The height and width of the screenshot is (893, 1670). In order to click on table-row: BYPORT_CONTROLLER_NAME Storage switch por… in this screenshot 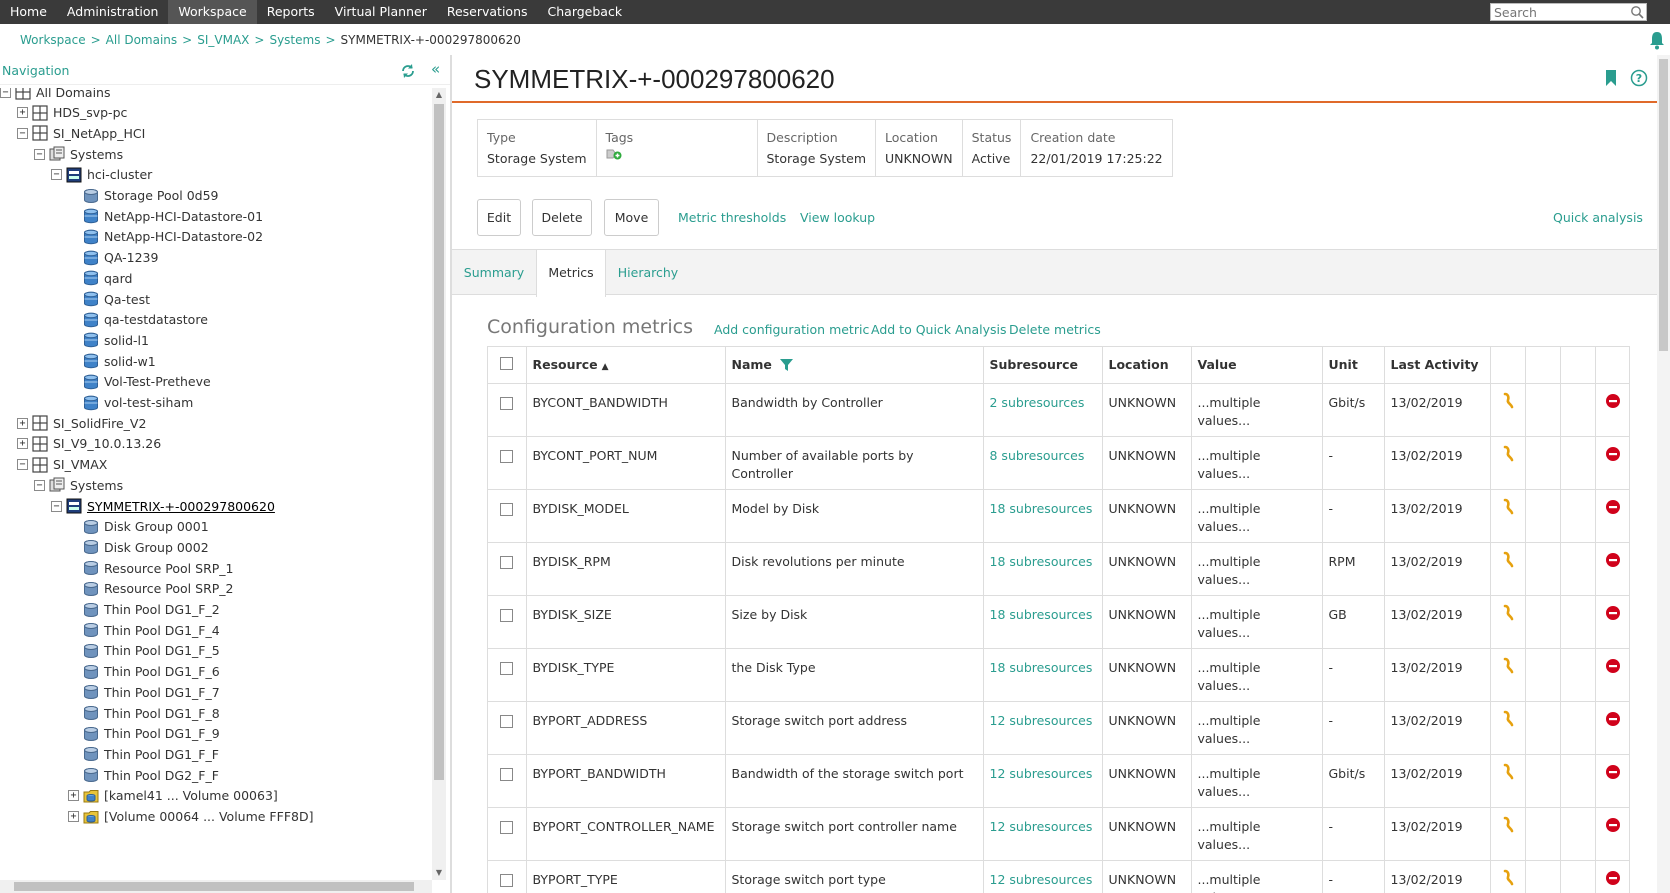, I will do `click(1058, 834)`.